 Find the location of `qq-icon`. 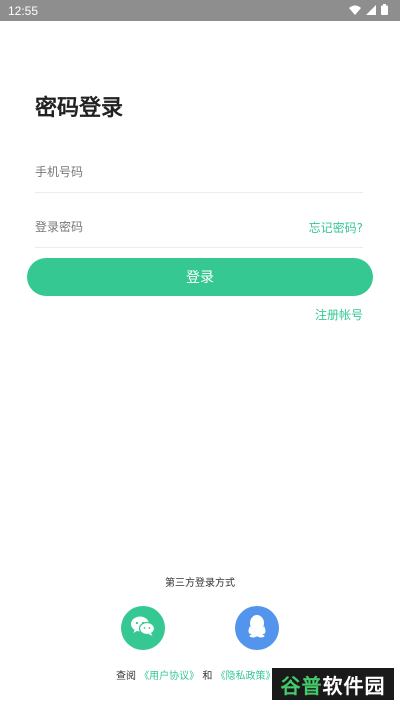

qq-icon is located at coordinates (257, 628).